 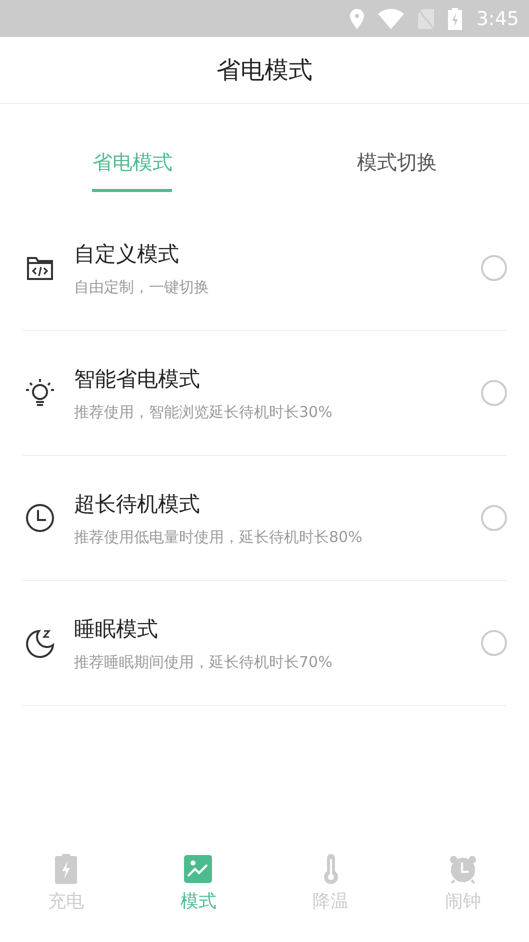 I want to click on tab: 省电模式, so click(x=132, y=148).